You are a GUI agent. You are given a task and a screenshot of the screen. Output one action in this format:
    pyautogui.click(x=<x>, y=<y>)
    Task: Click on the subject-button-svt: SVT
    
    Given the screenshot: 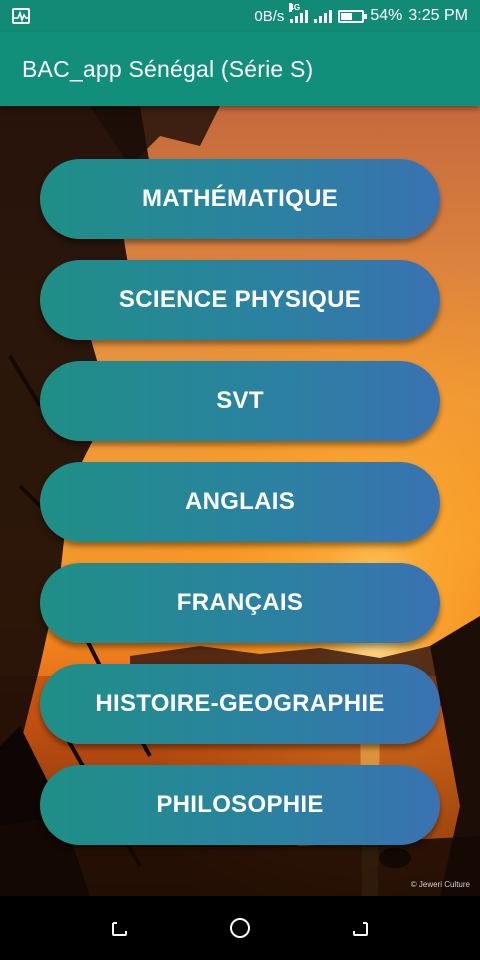 What is the action you would take?
    pyautogui.click(x=240, y=401)
    